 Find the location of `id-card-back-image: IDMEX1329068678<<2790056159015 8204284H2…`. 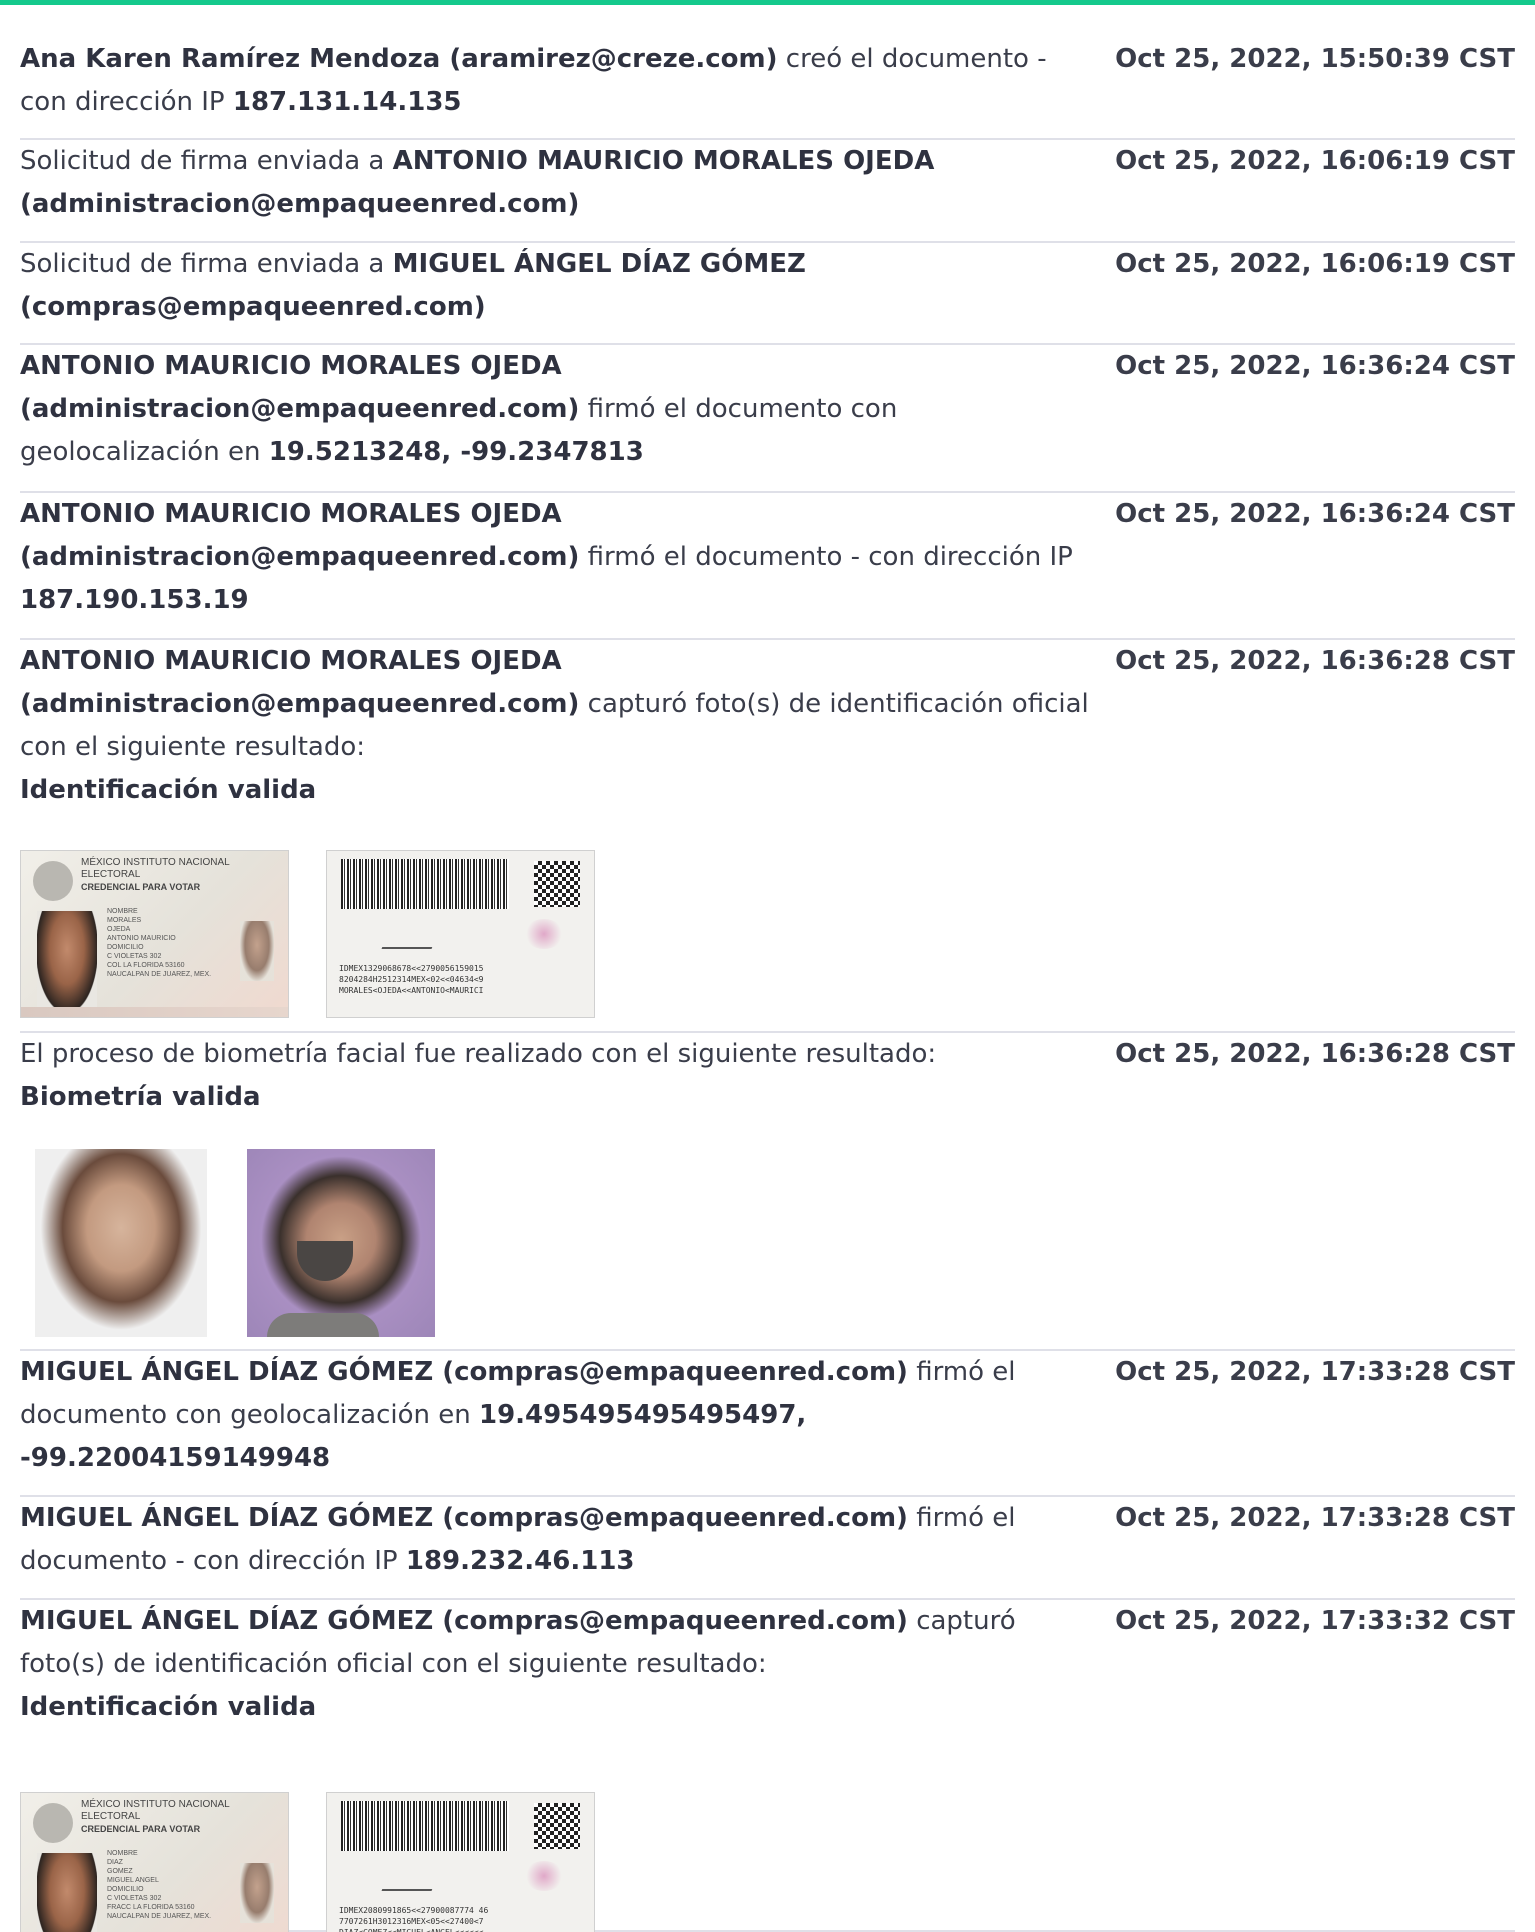

id-card-back-image: IDMEX1329068678<<2790056159015 8204284H2… is located at coordinates (460, 934).